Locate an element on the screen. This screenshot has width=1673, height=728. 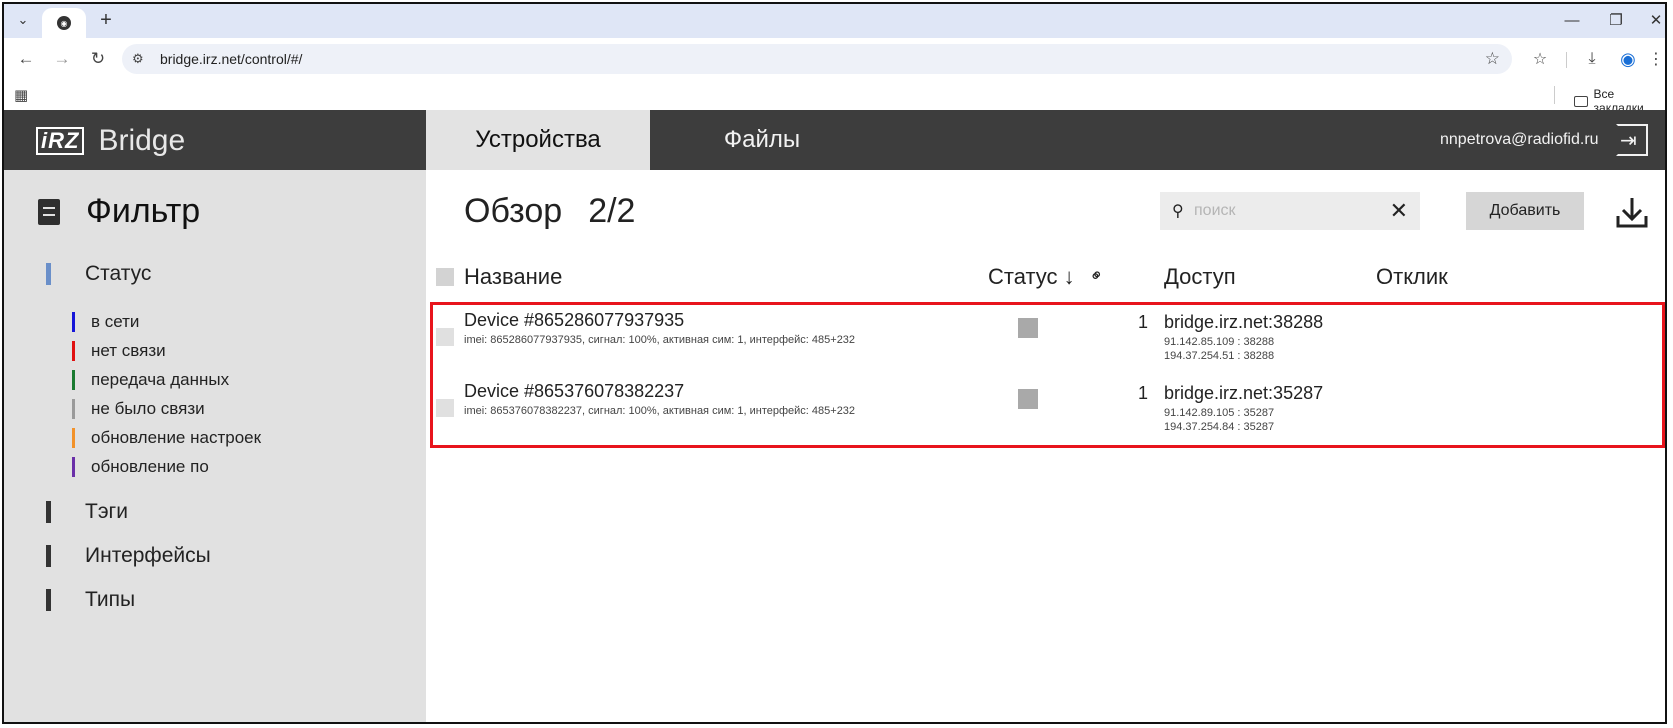
site-info-icon: ⚙ is located at coordinates (138, 59).